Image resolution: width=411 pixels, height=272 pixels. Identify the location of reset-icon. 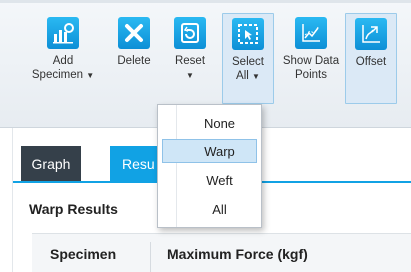
(190, 33).